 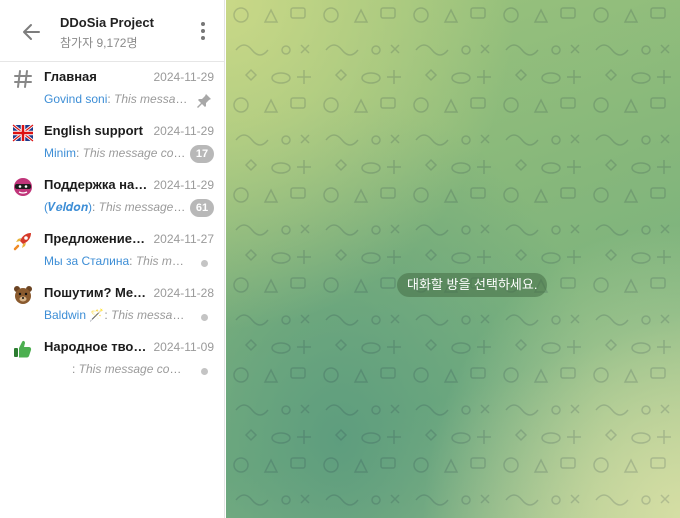 What do you see at coordinates (93, 130) in the screenshot?
I see `topic-name: English support` at bounding box center [93, 130].